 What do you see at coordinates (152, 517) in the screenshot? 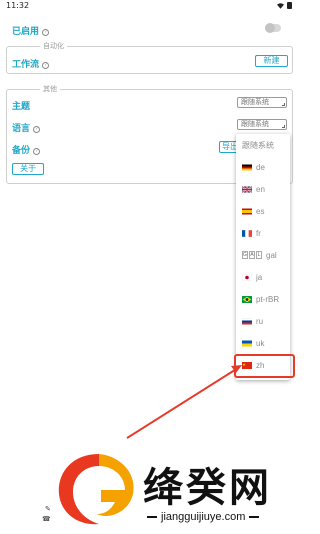
I see `dash-left` at bounding box center [152, 517].